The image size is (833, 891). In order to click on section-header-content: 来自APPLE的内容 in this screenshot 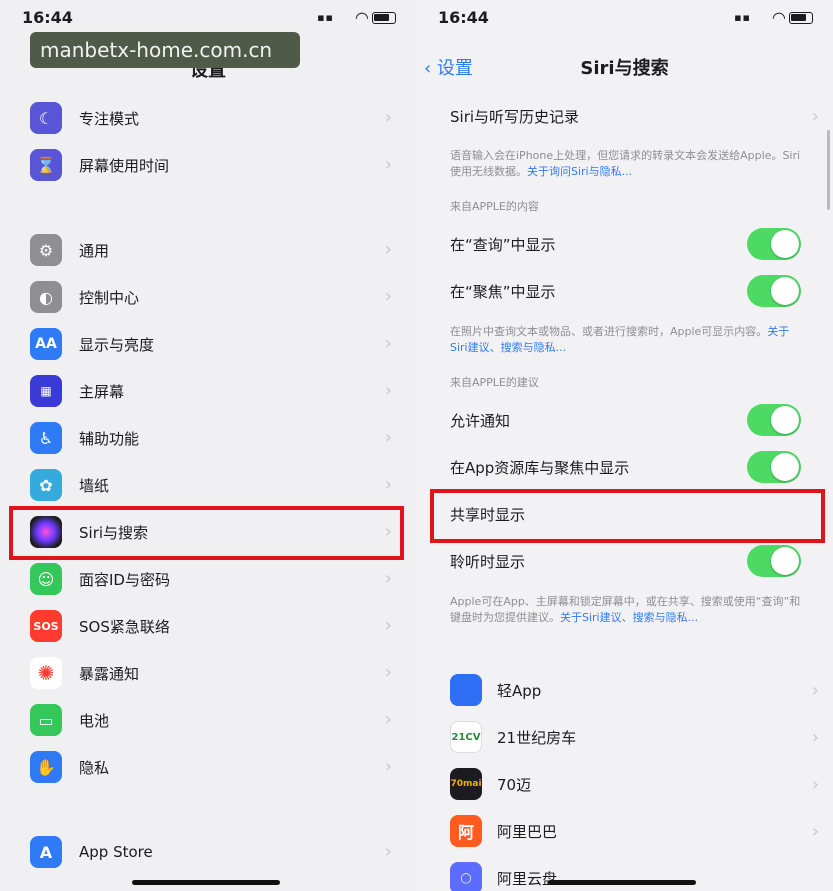, I will do `click(494, 206)`.